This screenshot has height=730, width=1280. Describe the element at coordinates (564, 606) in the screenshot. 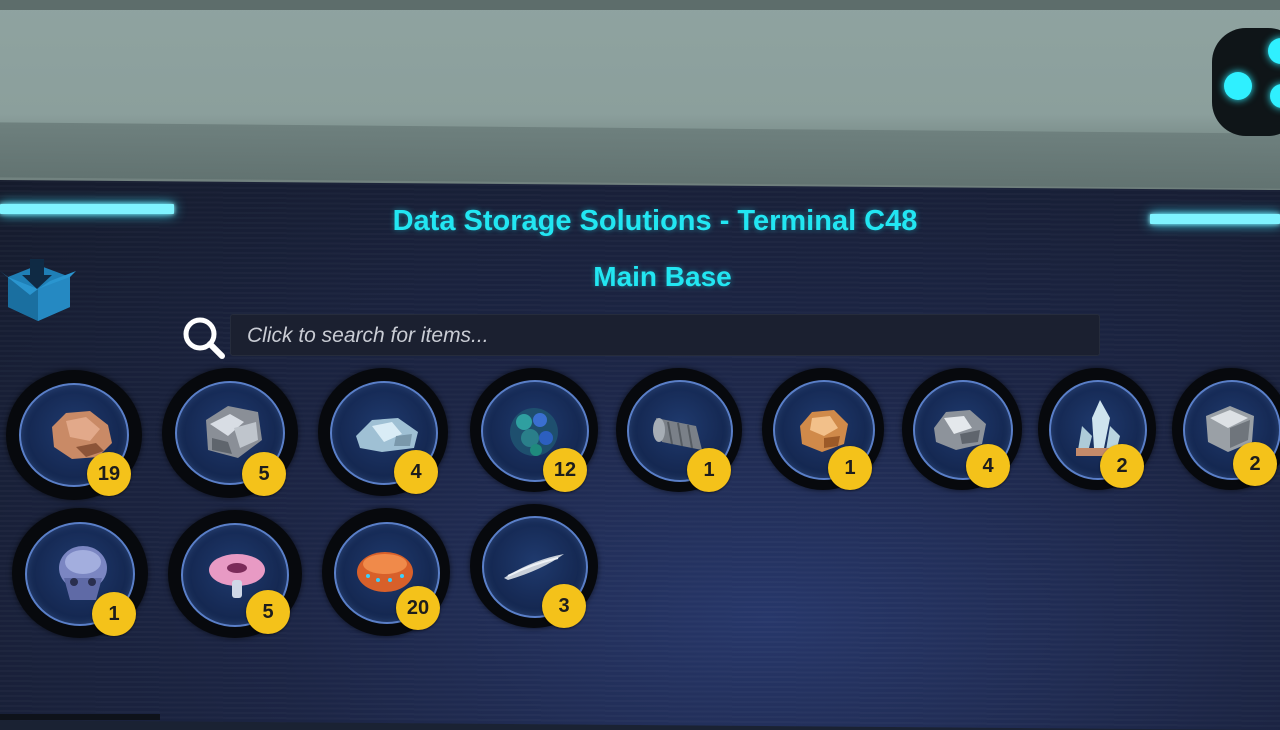

I see `item-count-badge: 3` at that location.